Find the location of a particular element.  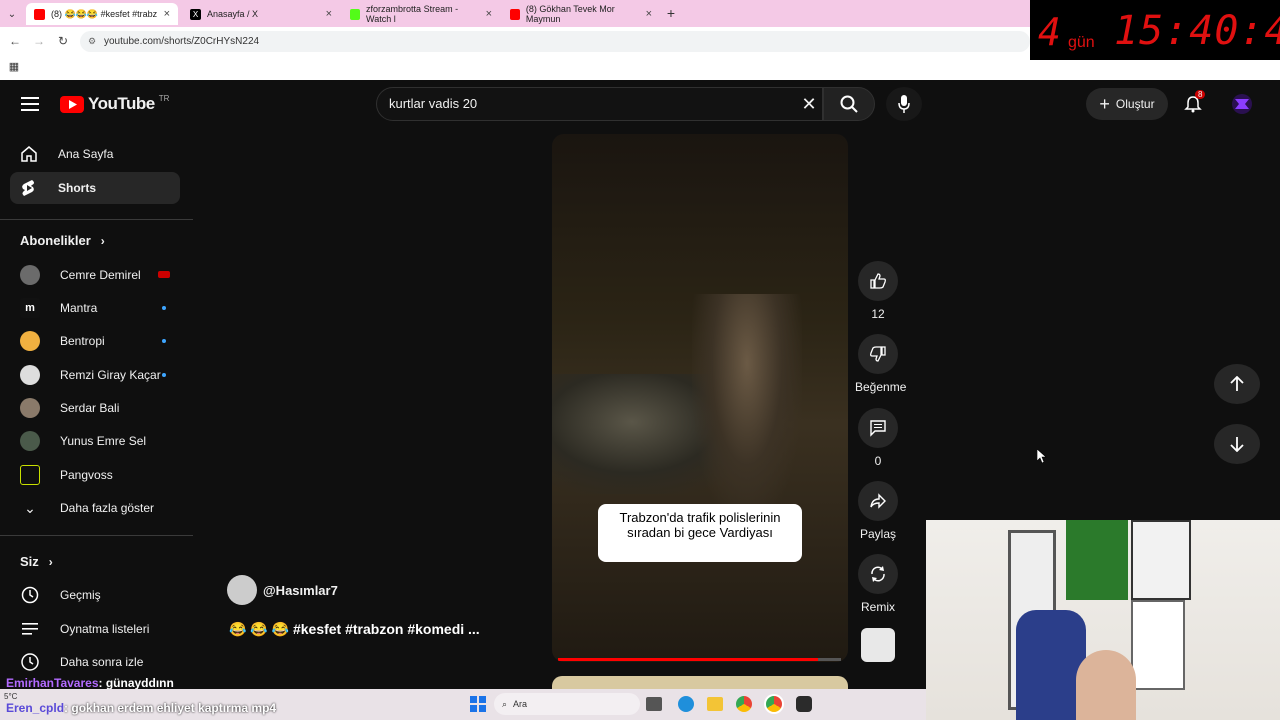

like-button: 12 is located at coordinates (878, 291).